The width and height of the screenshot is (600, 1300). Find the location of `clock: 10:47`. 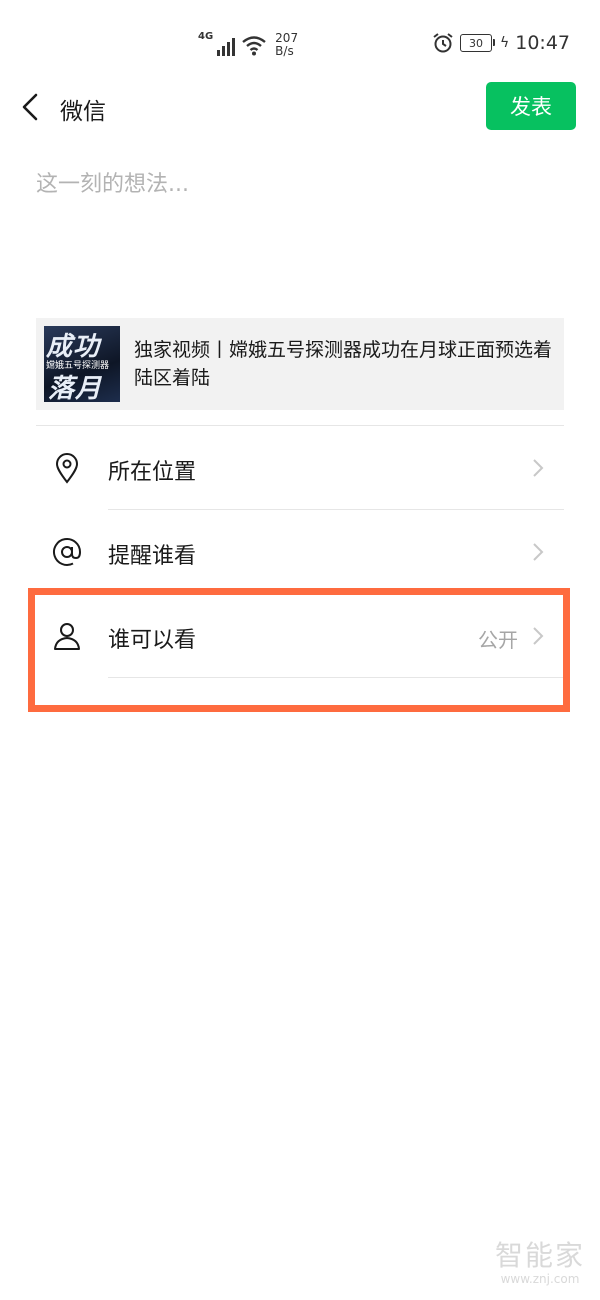

clock: 10:47 is located at coordinates (542, 43).